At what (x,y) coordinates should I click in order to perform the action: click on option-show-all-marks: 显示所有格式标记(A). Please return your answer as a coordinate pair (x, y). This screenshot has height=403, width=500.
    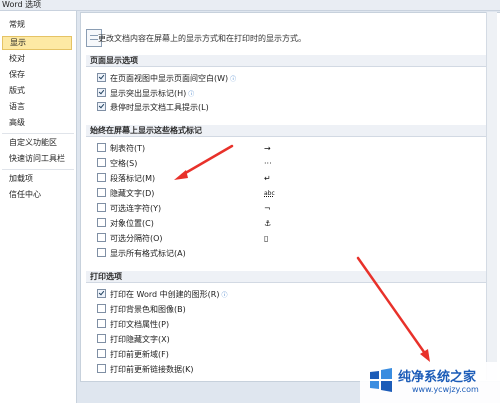
    Looking at the image, I should click on (141, 254).